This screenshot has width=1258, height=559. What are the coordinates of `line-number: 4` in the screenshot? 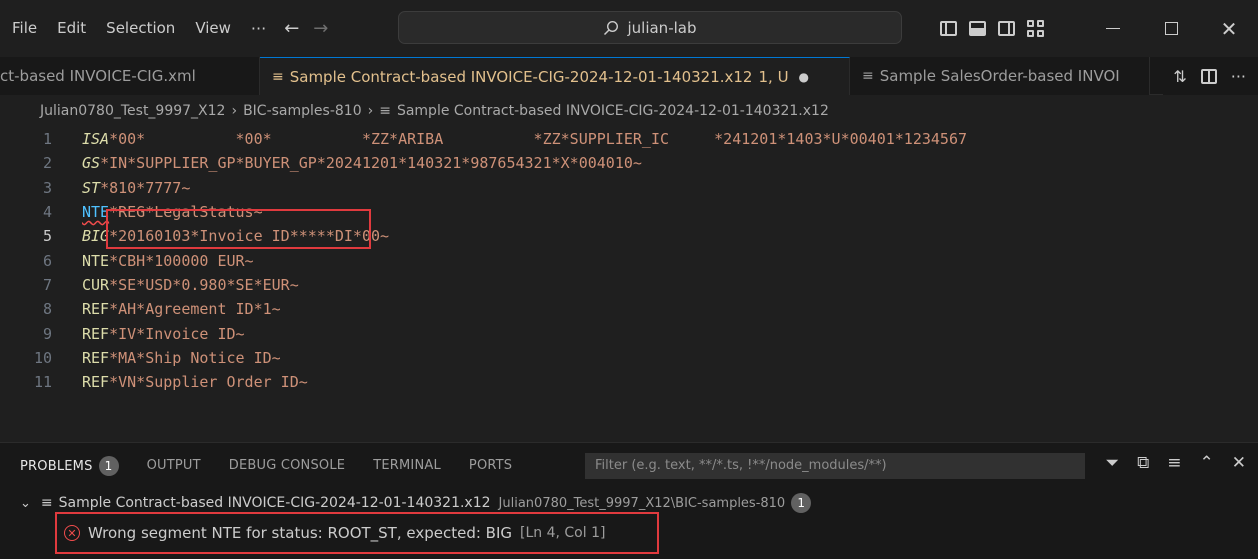 It's located at (47, 212).